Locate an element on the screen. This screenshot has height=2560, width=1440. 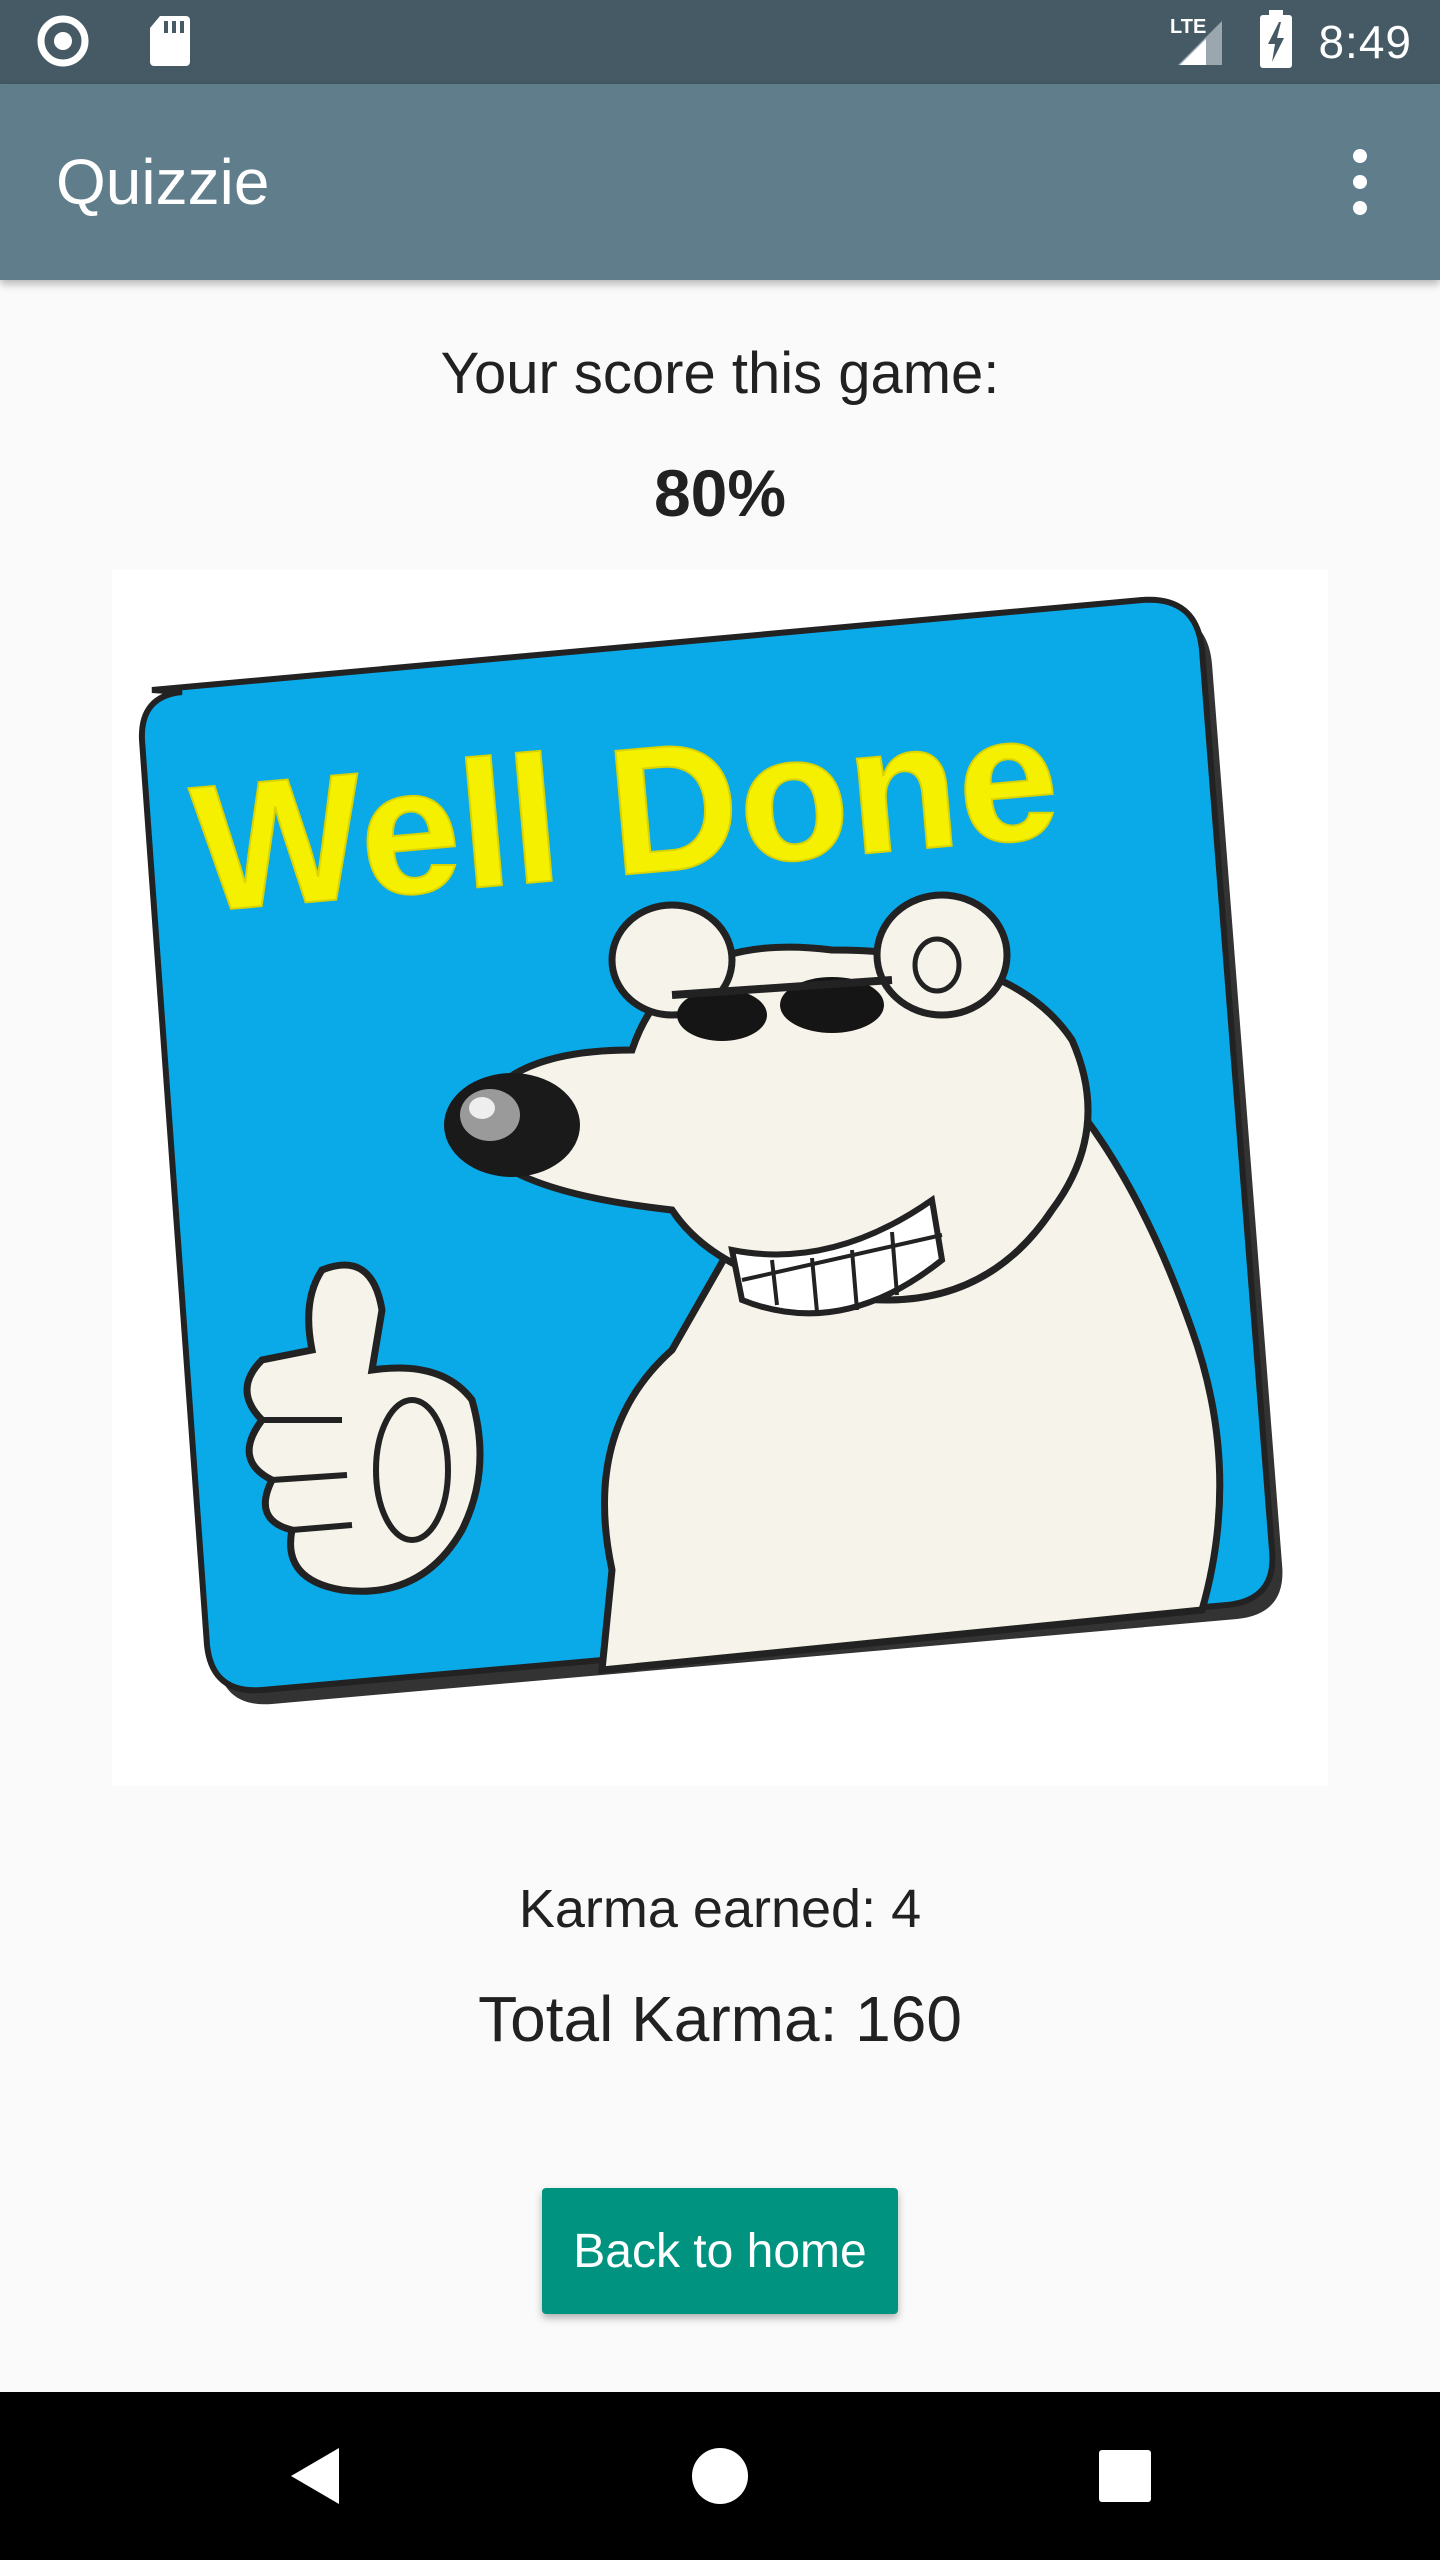
score-label: Your score this game: is located at coordinates (720, 373).